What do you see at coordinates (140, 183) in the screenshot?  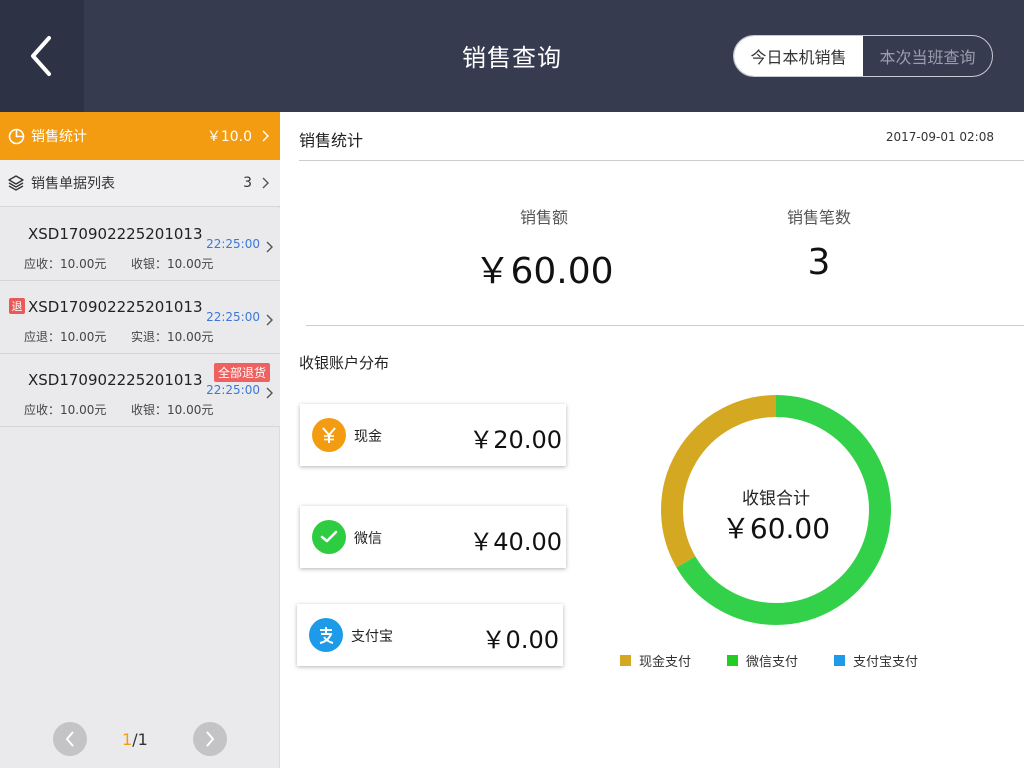 I see `sidebar-item-order-list: 销售单据列表 3` at bounding box center [140, 183].